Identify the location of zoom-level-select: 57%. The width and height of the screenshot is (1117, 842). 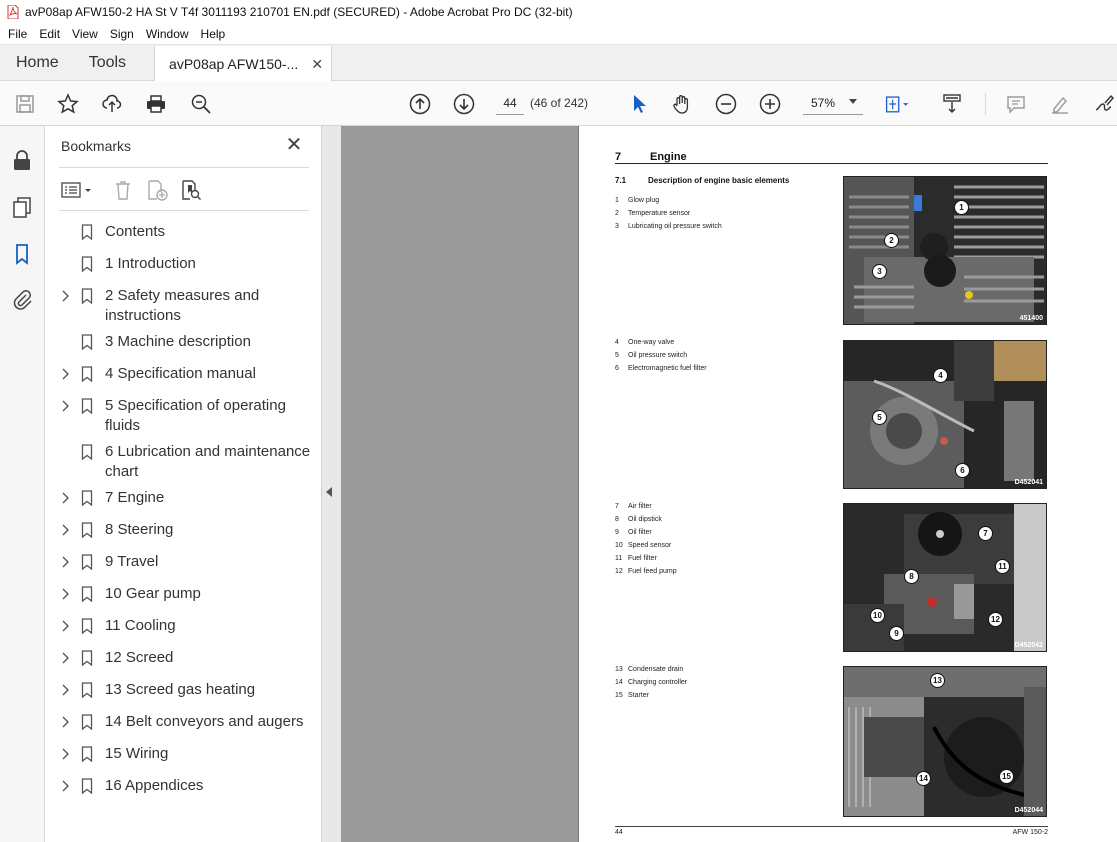
(833, 103).